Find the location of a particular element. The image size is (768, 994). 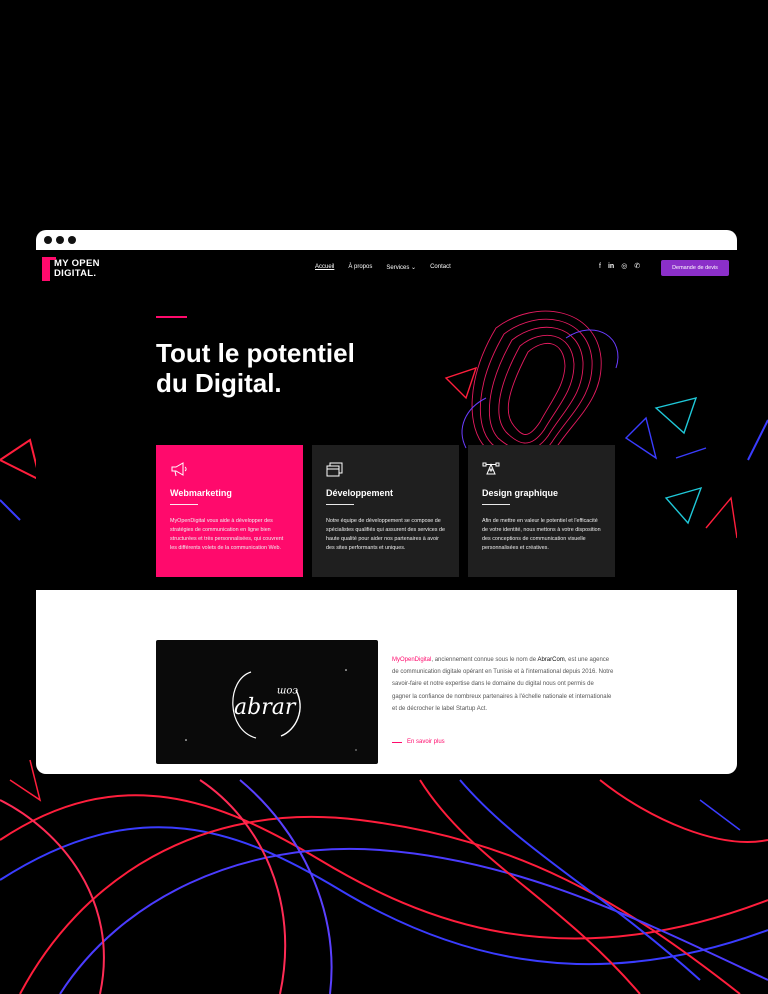

main-nav: Accueil À propos Services ⌄ Contact is located at coordinates (383, 267).